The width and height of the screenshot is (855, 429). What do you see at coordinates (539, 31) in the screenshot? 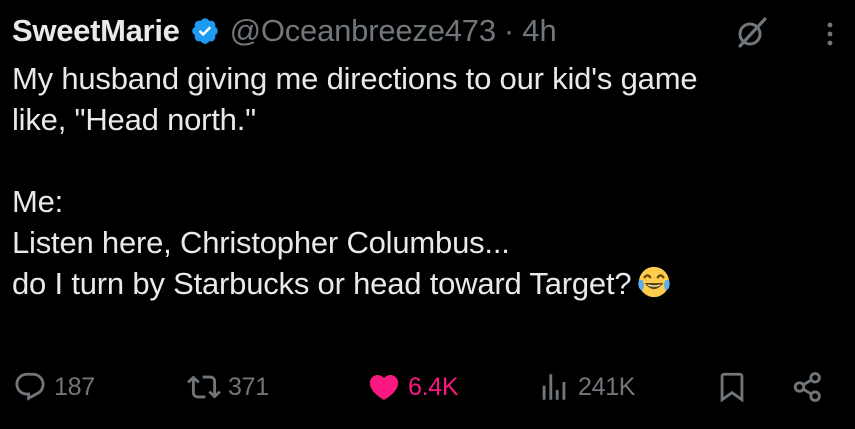
I see `timestamp: 4h` at bounding box center [539, 31].